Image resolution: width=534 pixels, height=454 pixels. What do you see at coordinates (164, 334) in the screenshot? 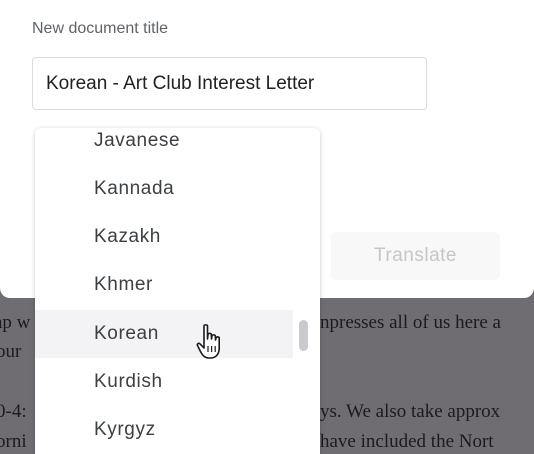
I see `language-option-korean: Korean` at bounding box center [164, 334].